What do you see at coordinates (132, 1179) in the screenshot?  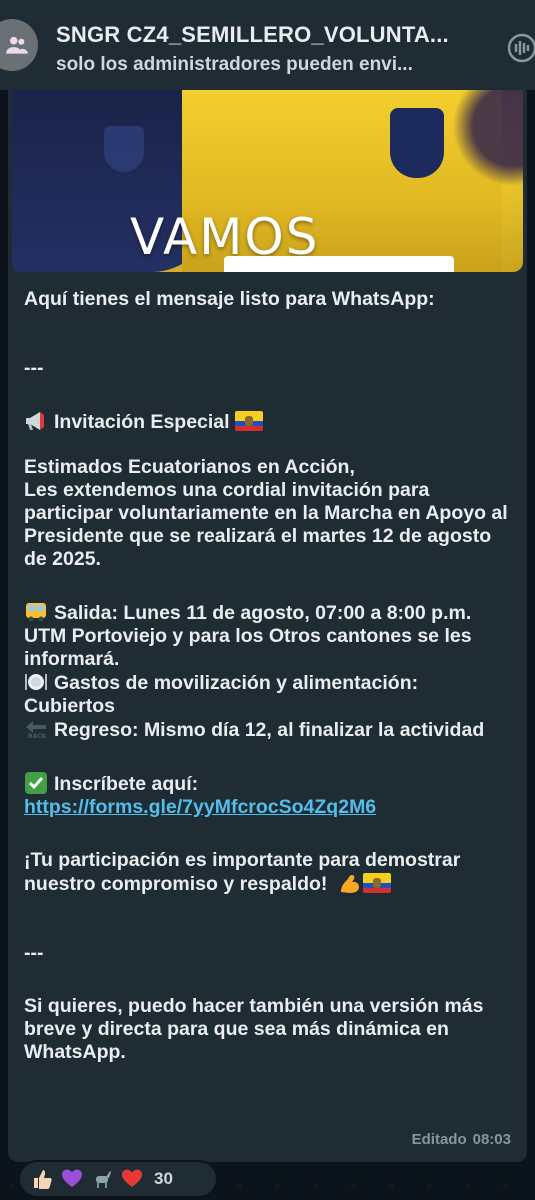 I see `red-heart-icon` at bounding box center [132, 1179].